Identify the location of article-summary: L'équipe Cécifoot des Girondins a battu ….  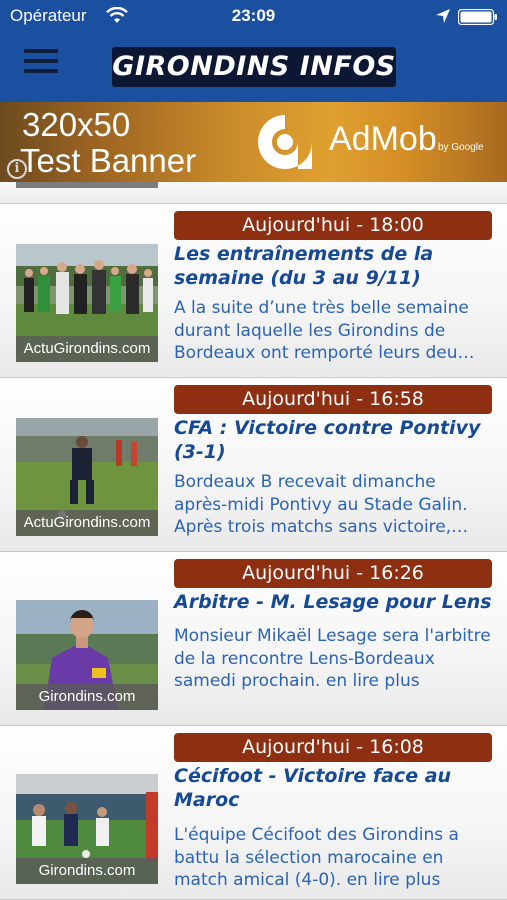
(316, 857).